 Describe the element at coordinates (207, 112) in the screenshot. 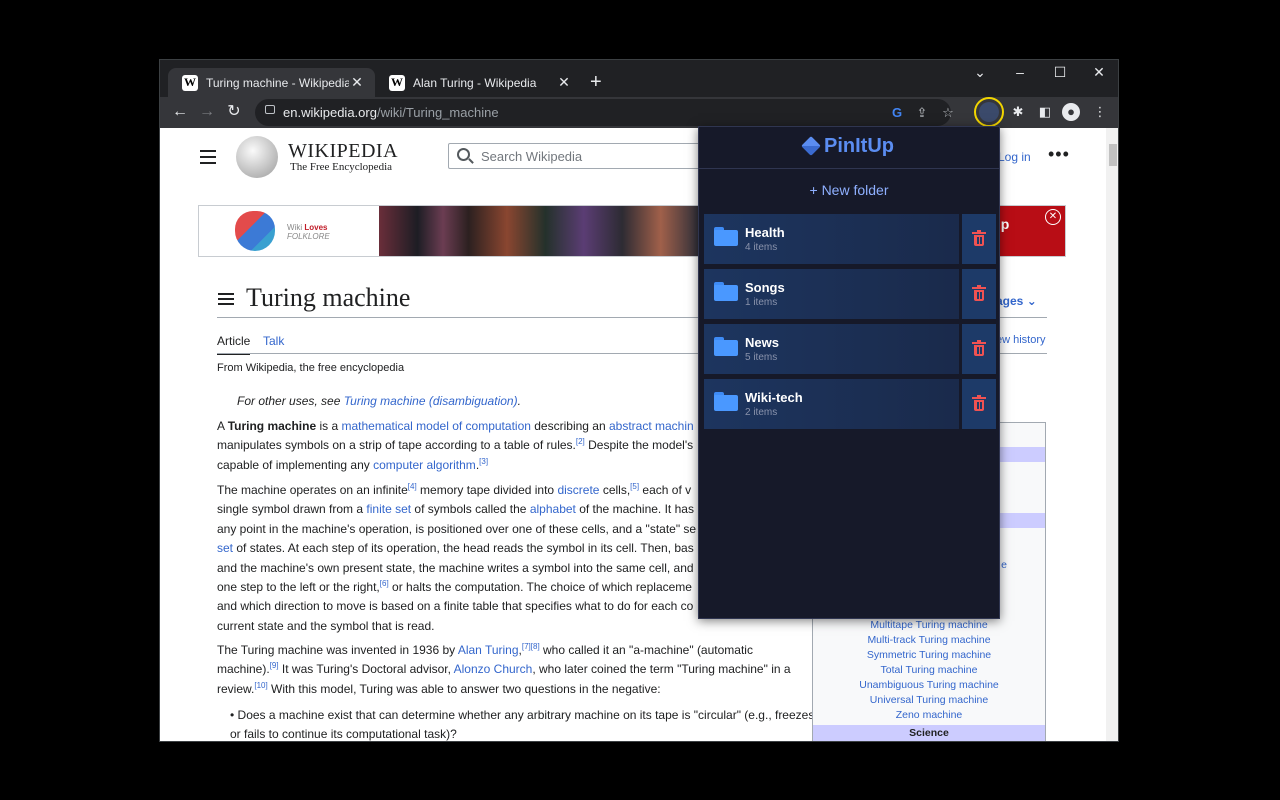

I see `forward-button: →` at that location.